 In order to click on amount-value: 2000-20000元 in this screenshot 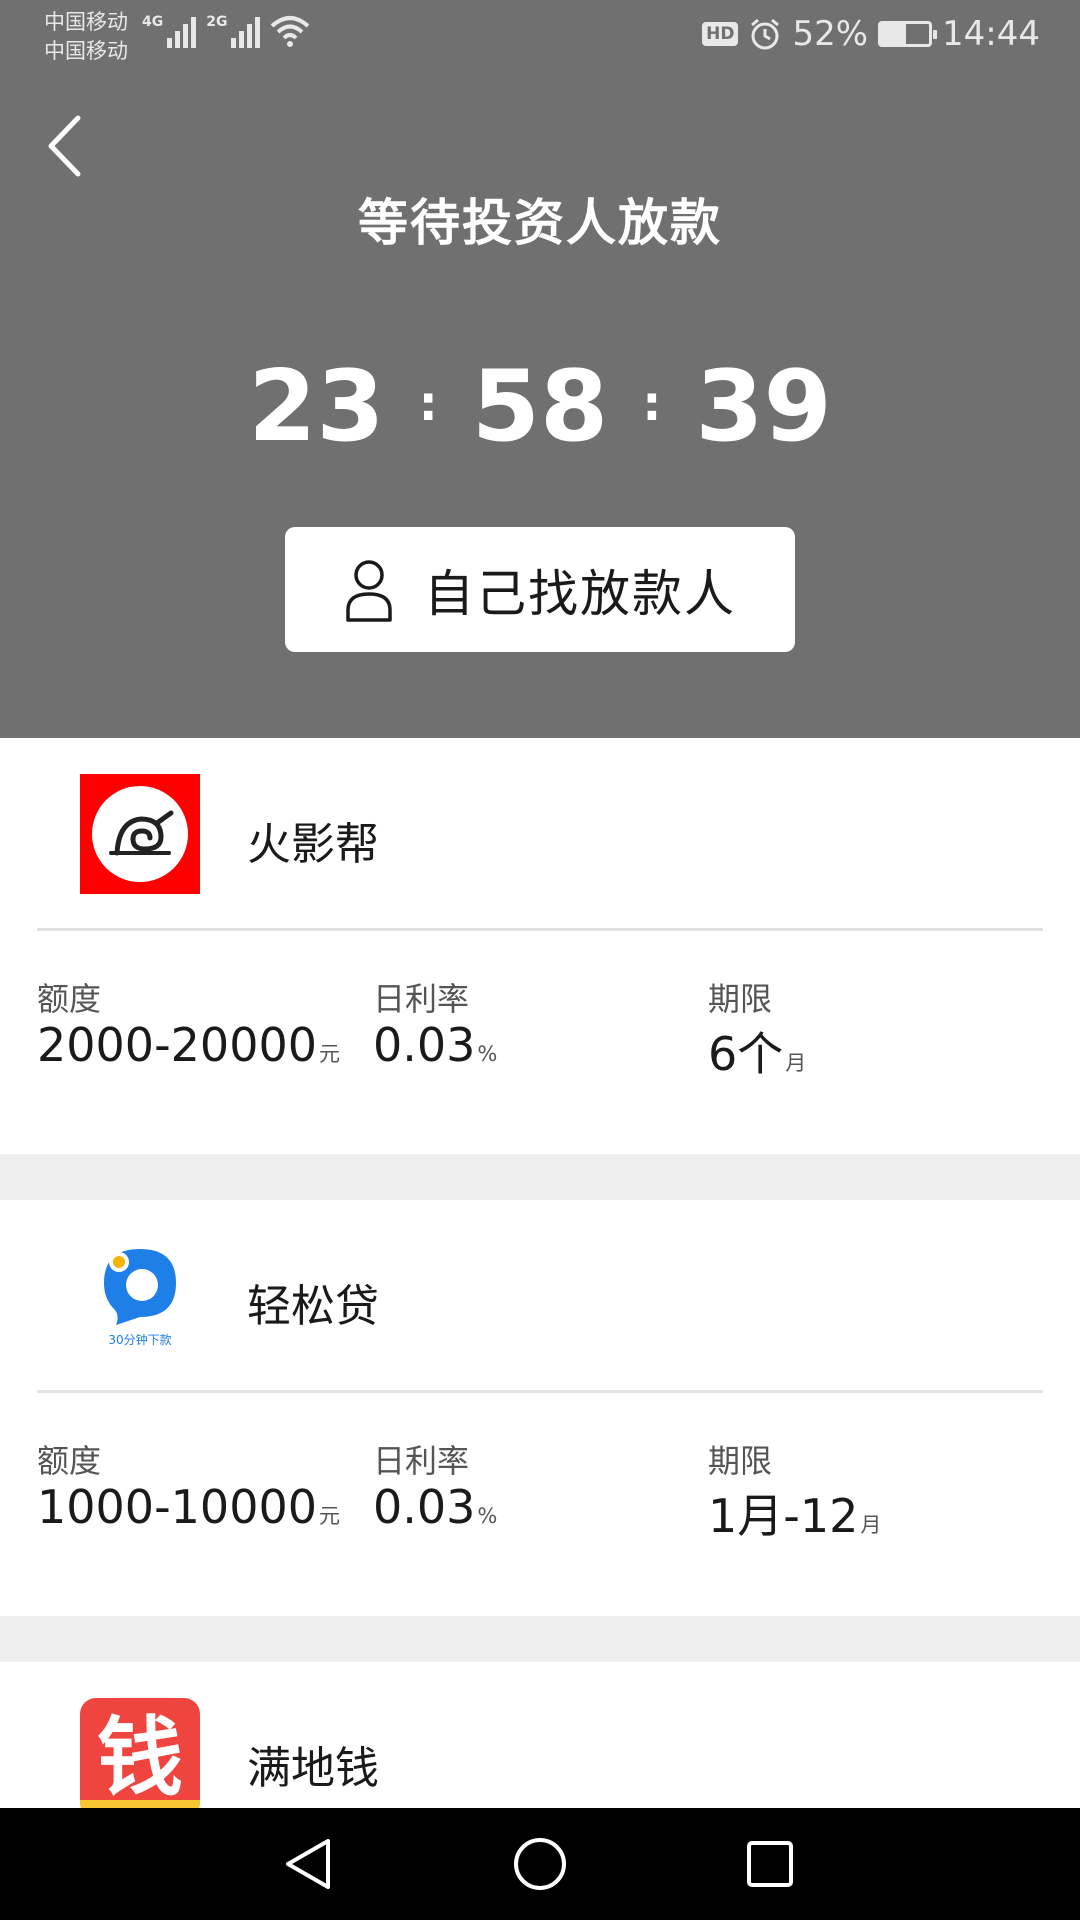, I will do `click(188, 1045)`.